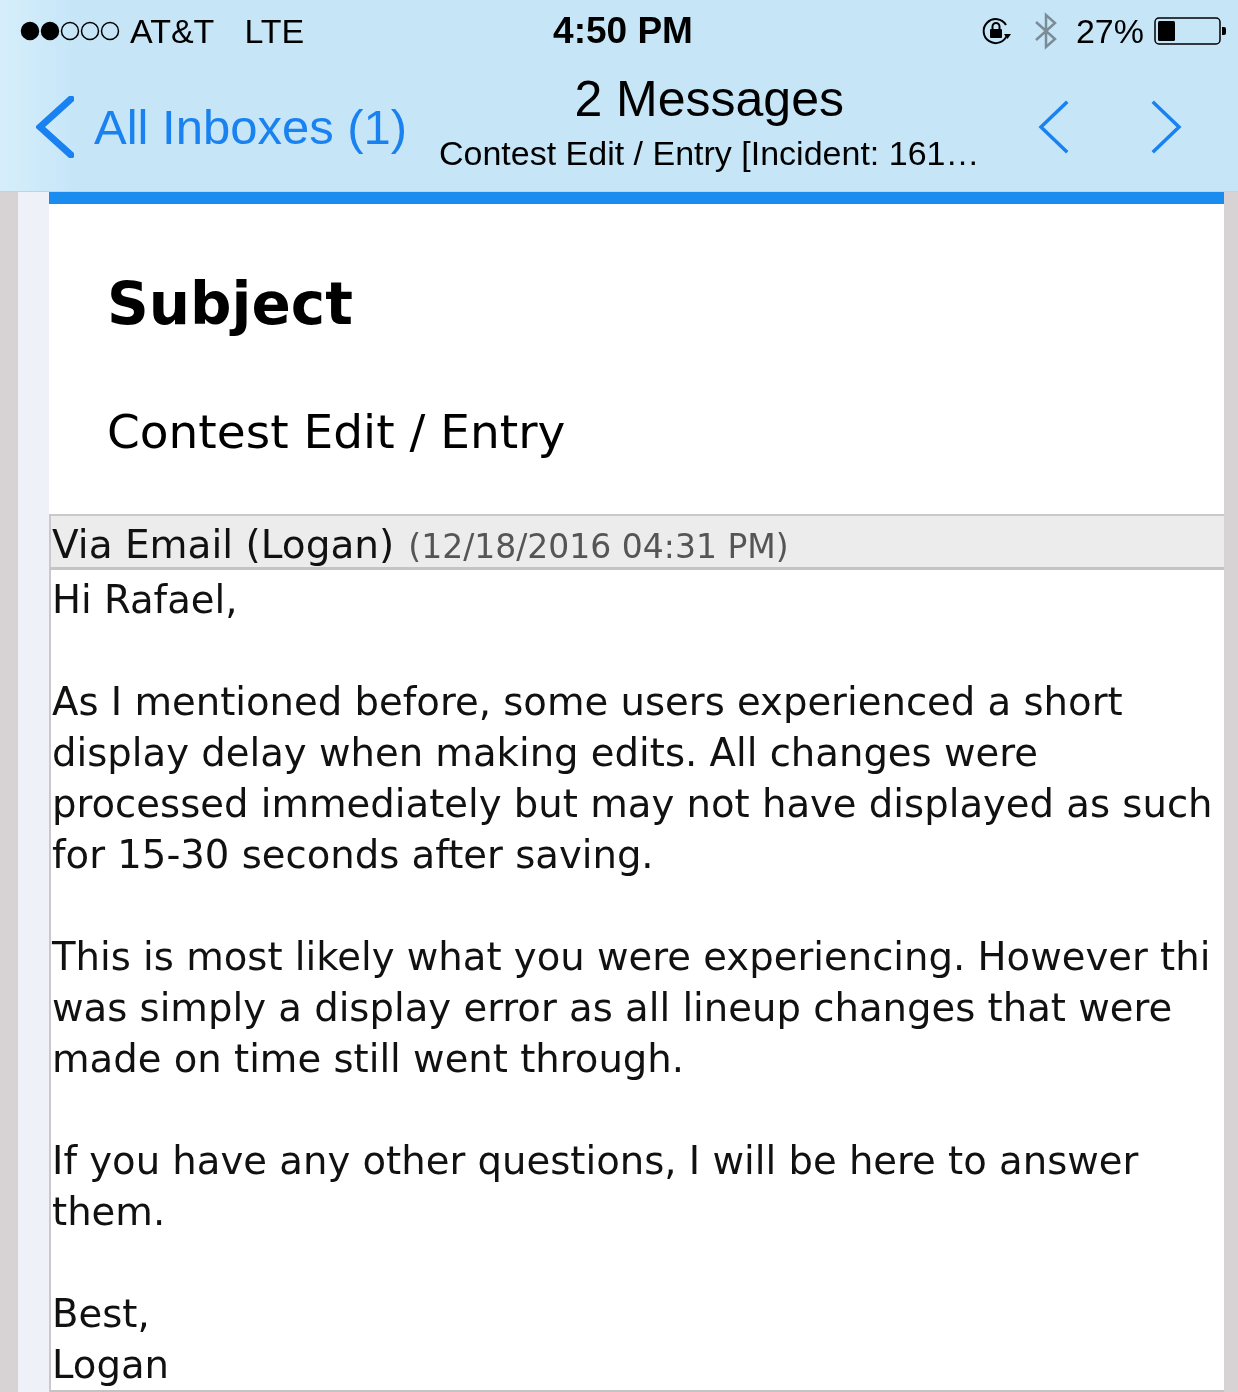 This screenshot has height=1392, width=1238. I want to click on previous-message-button, so click(1053, 126).